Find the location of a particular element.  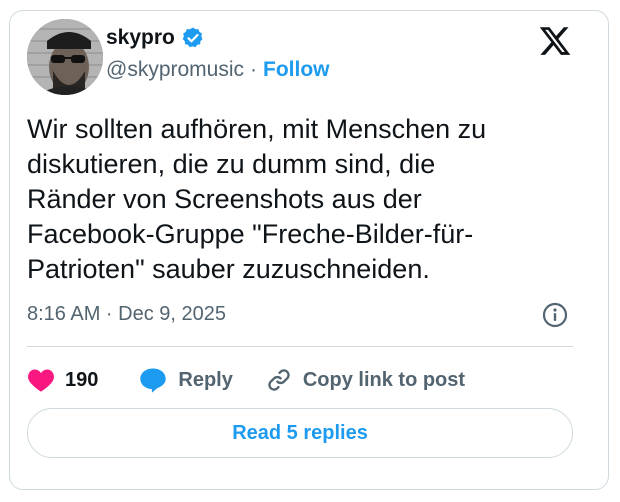

author-handle: @skypromusic is located at coordinates (175, 70).